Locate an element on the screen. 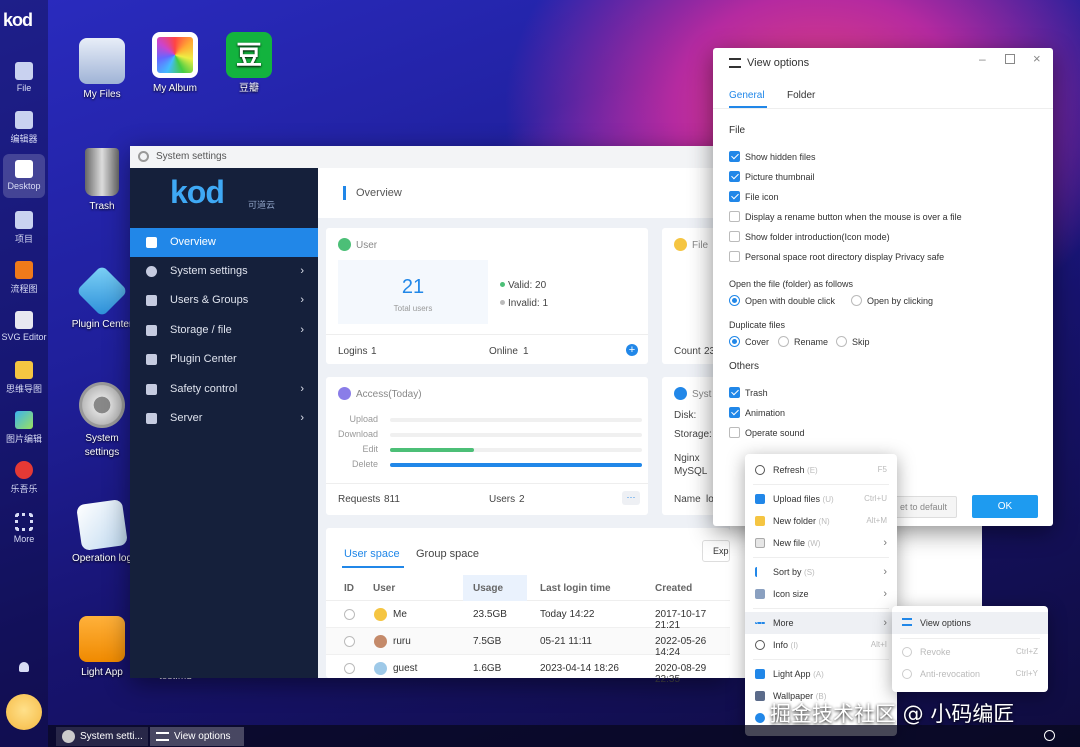 This screenshot has width=1080, height=747. icon-label: System settings is located at coordinates (102, 445).